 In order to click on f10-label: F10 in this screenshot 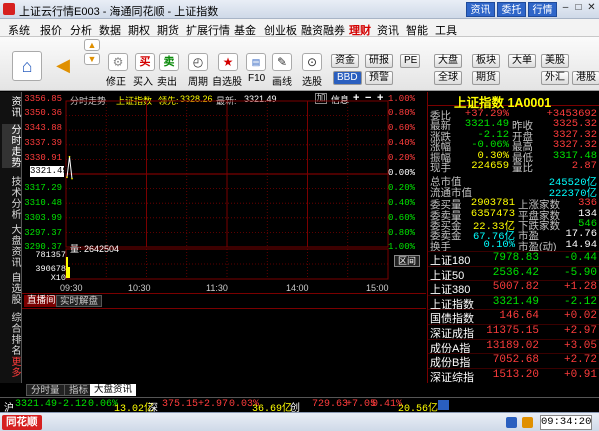, I will do `click(256, 78)`.